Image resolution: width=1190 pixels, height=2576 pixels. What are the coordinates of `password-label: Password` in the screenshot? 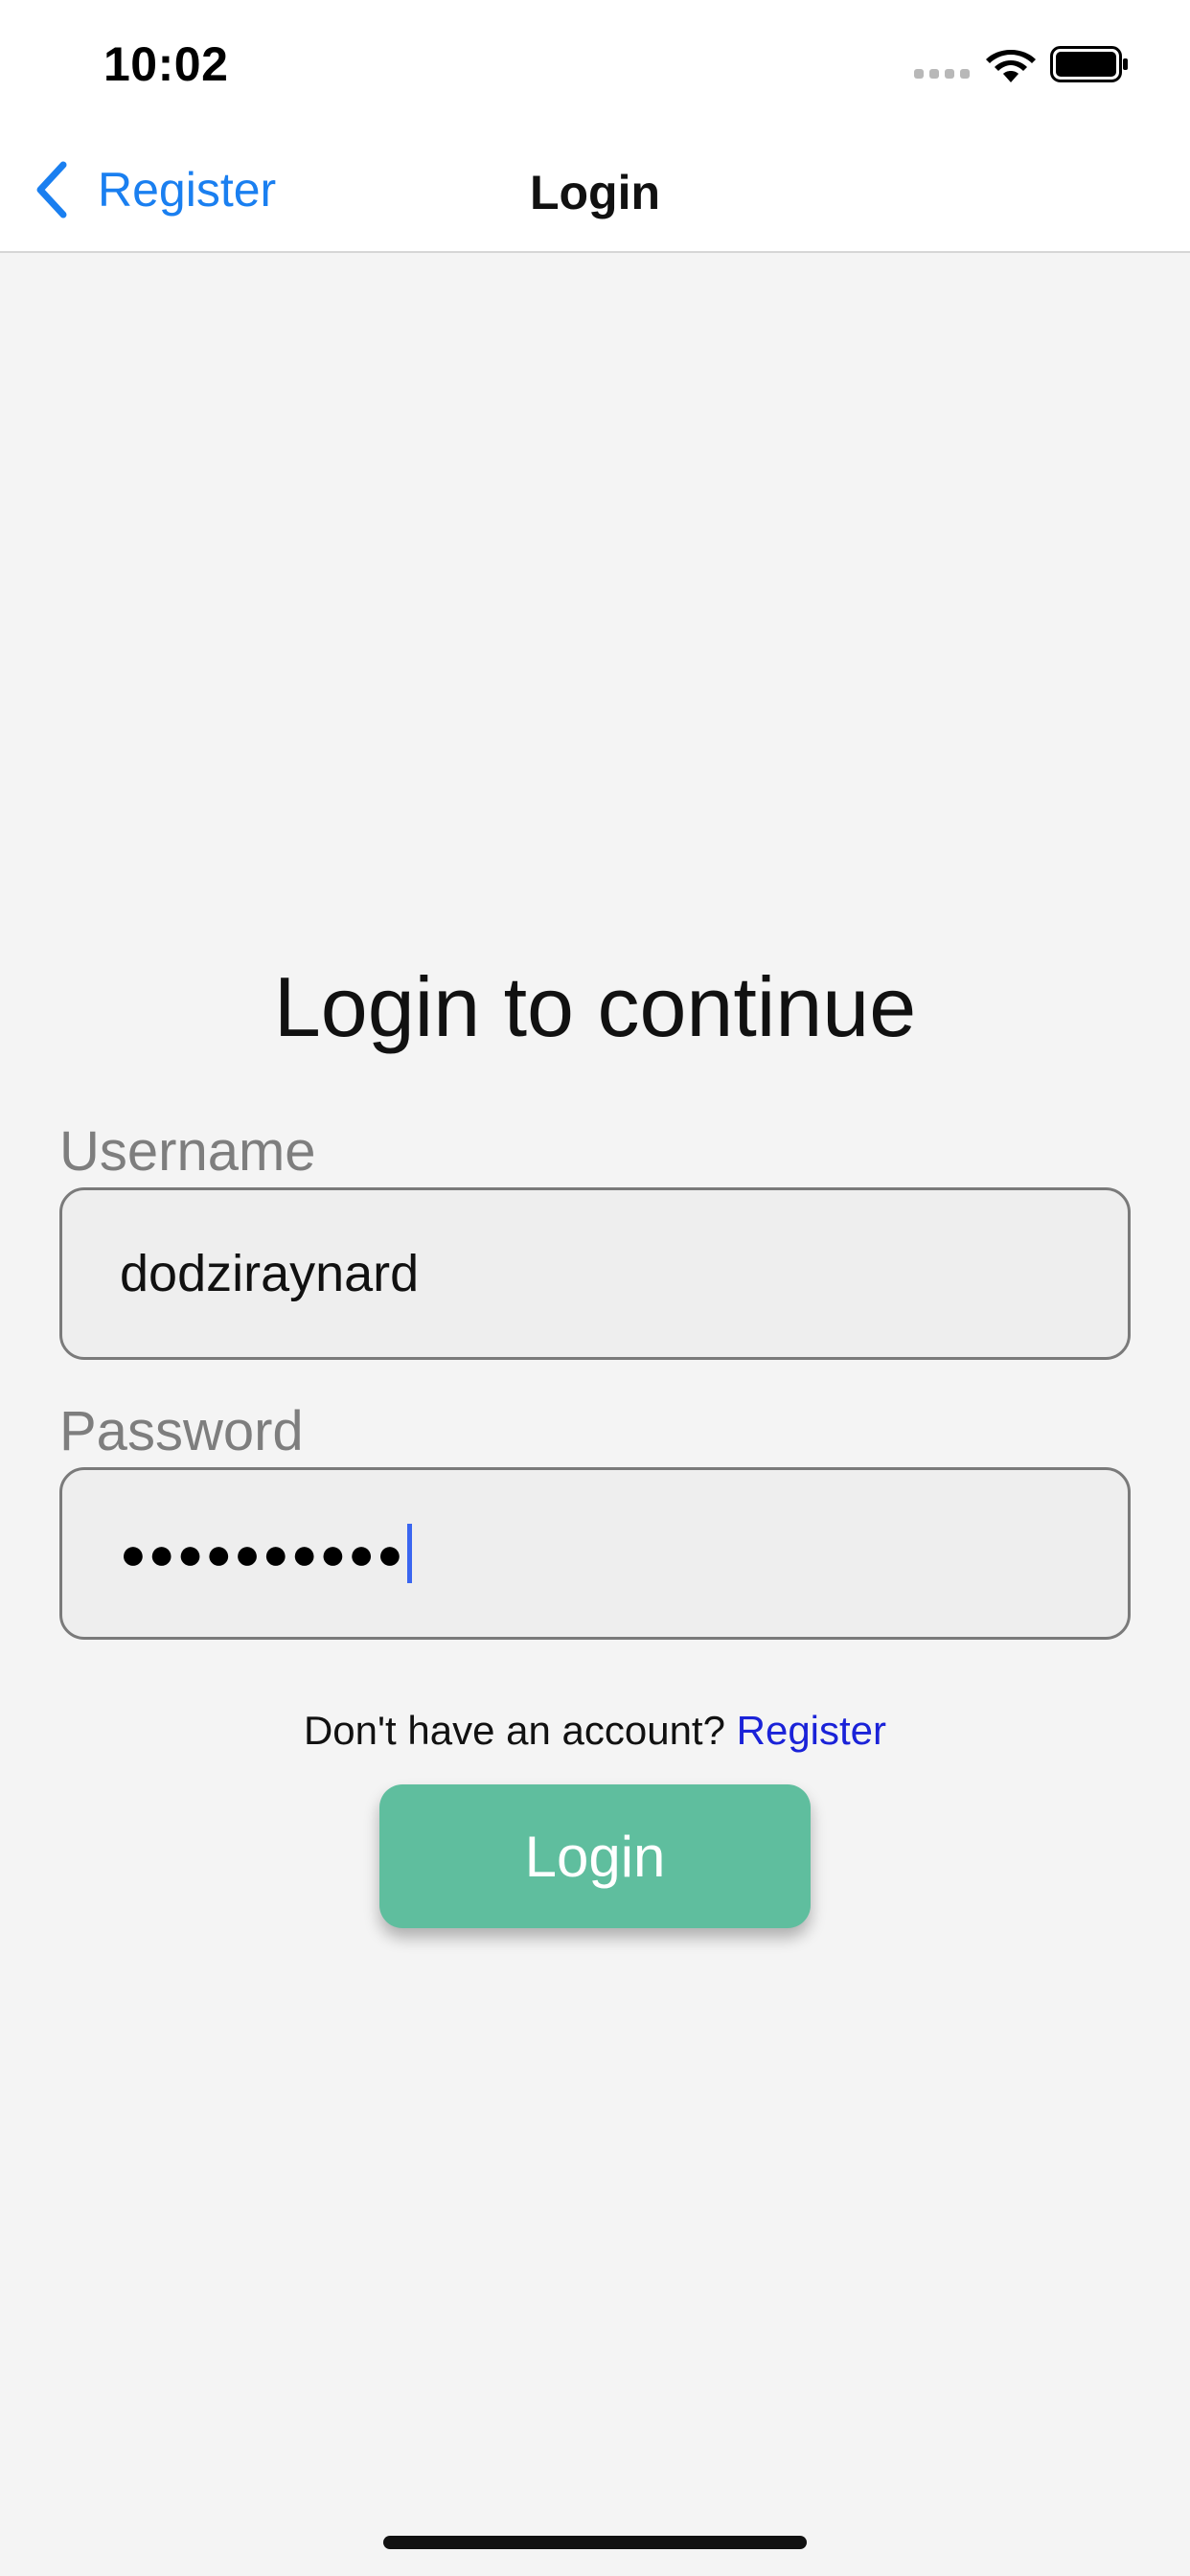 It's located at (182, 1431).